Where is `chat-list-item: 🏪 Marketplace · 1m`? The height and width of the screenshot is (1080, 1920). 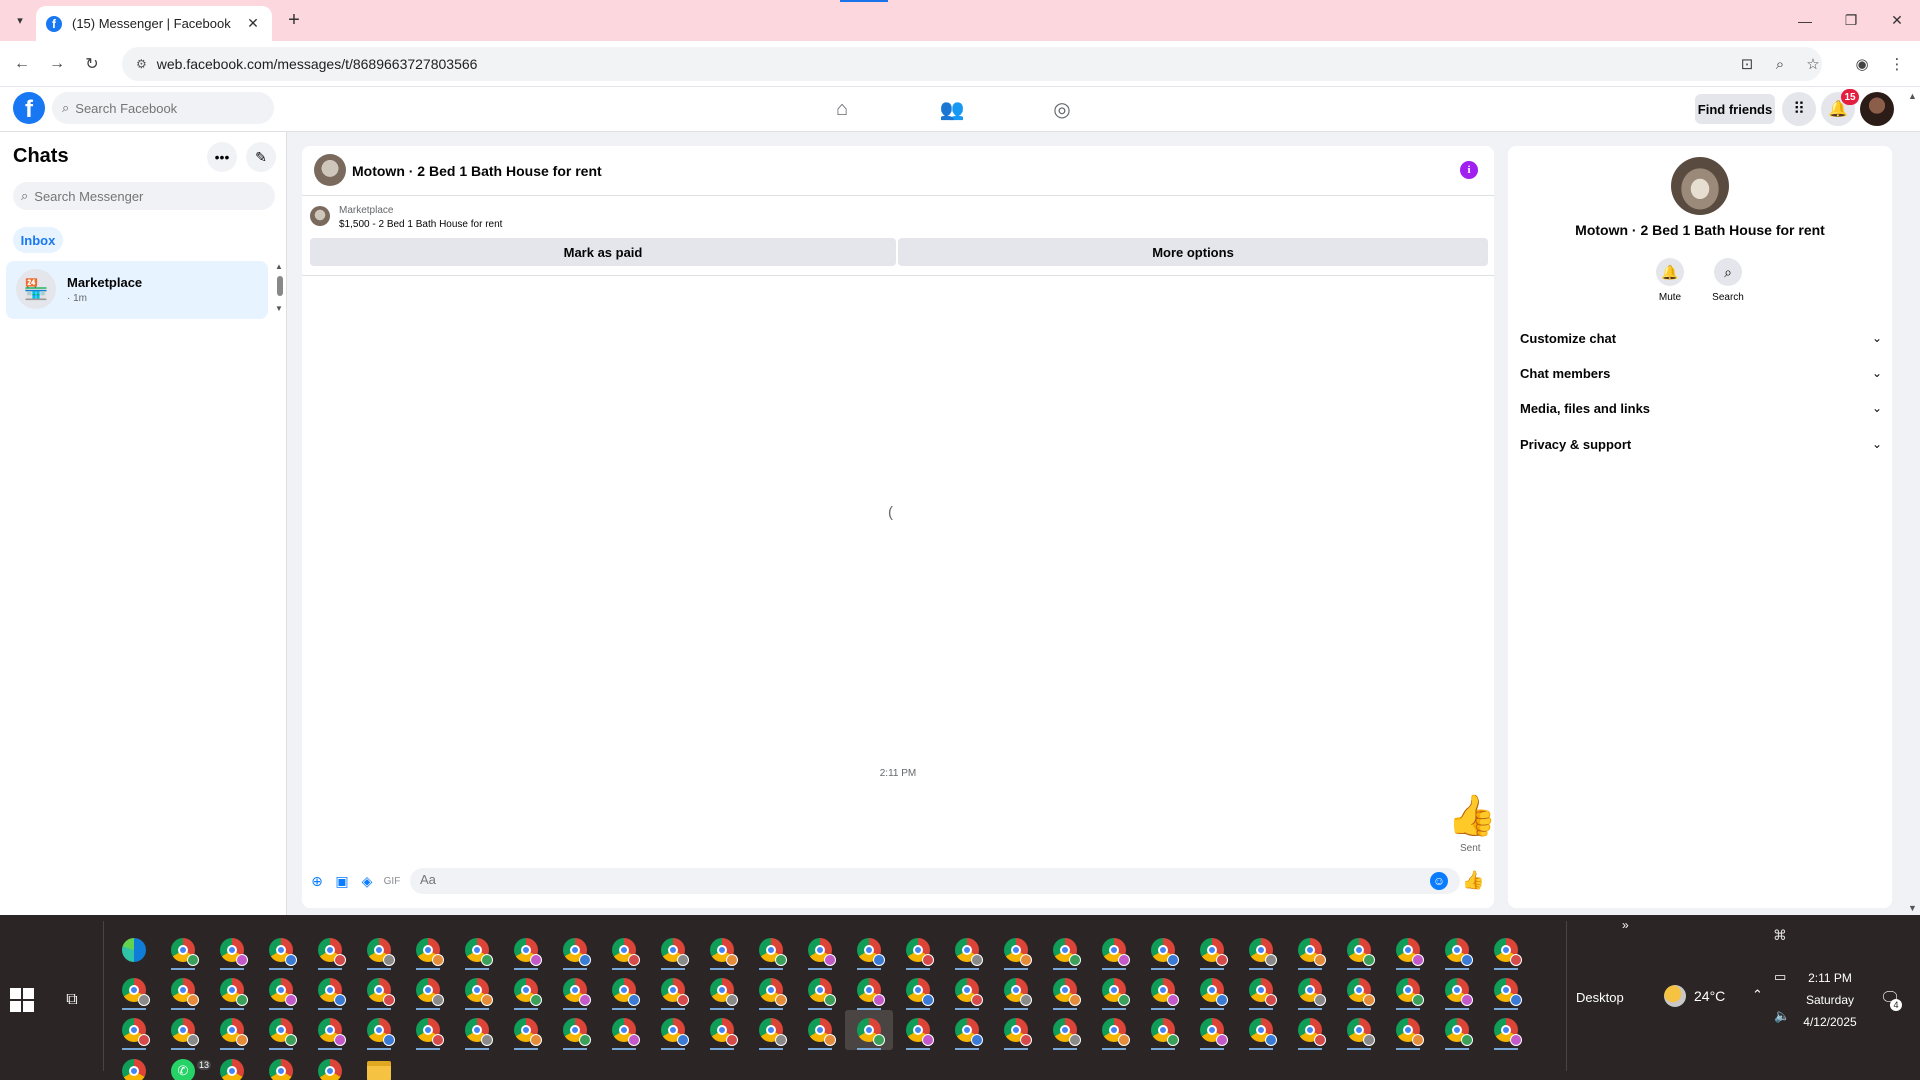 chat-list-item: 🏪 Marketplace · 1m is located at coordinates (137, 290).